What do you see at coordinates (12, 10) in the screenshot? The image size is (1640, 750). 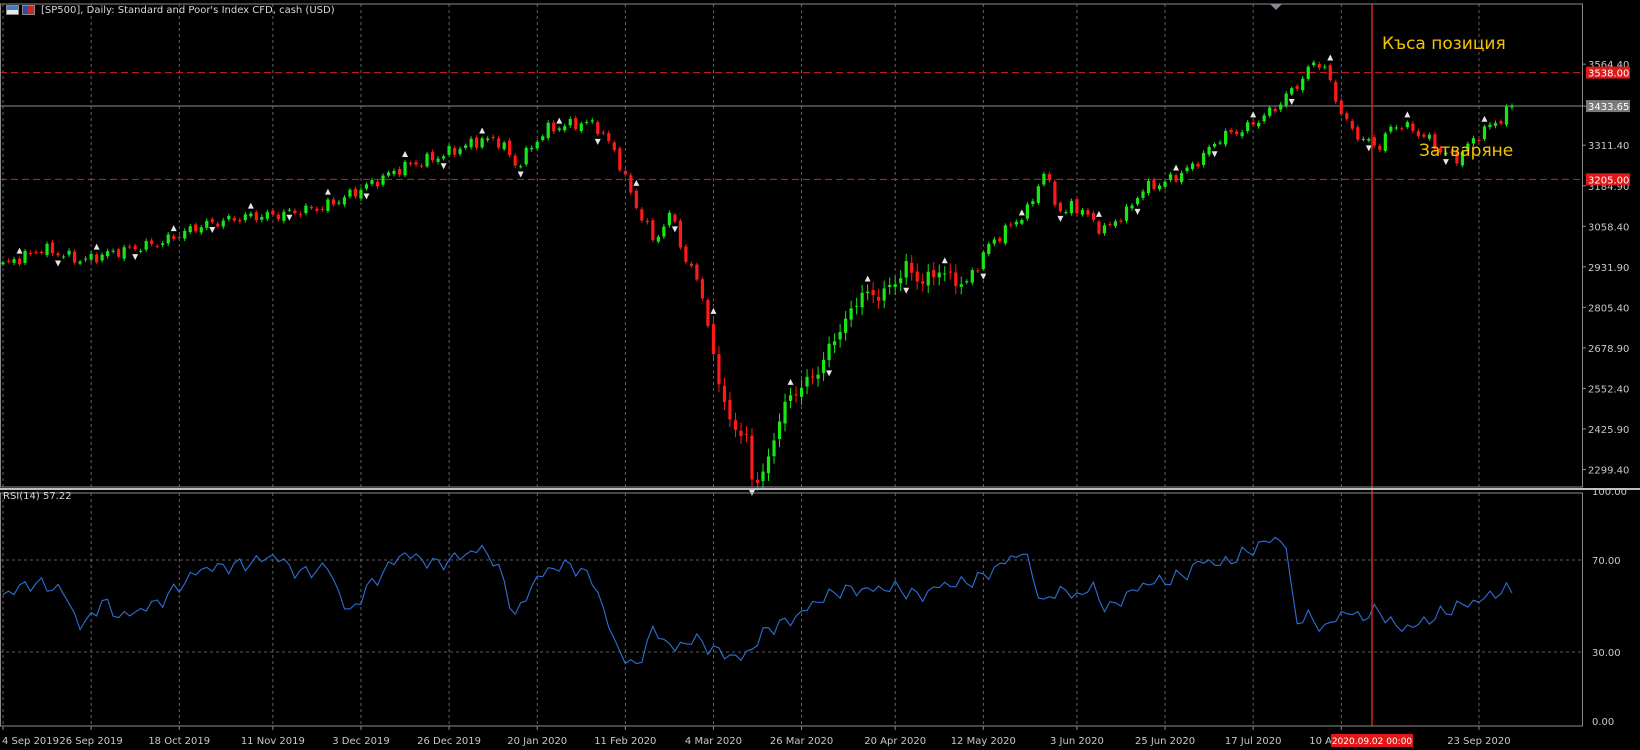 I see `symbol-flag-icon` at bounding box center [12, 10].